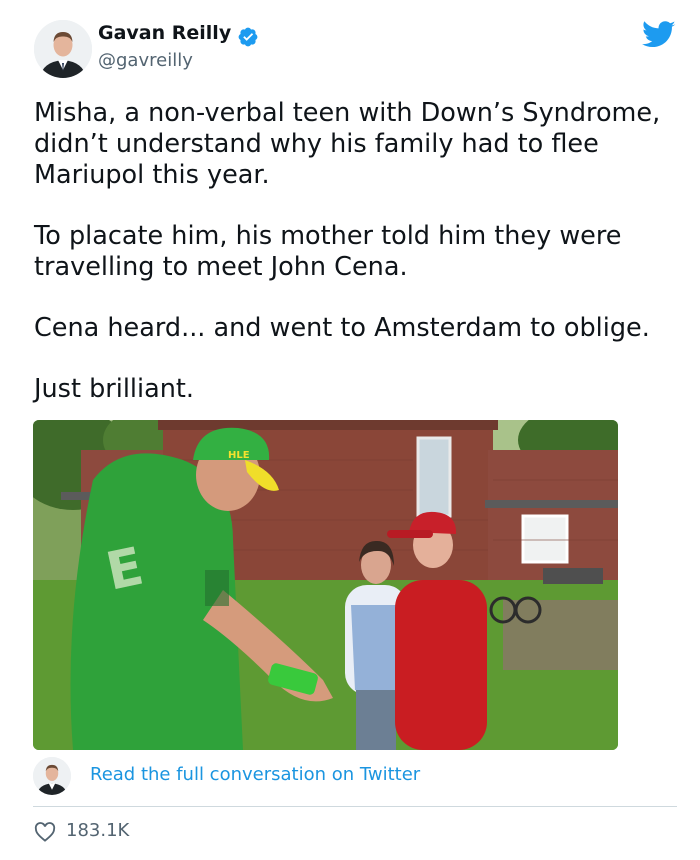 The height and width of the screenshot is (860, 700). What do you see at coordinates (355, 806) in the screenshot?
I see `footer-divider` at bounding box center [355, 806].